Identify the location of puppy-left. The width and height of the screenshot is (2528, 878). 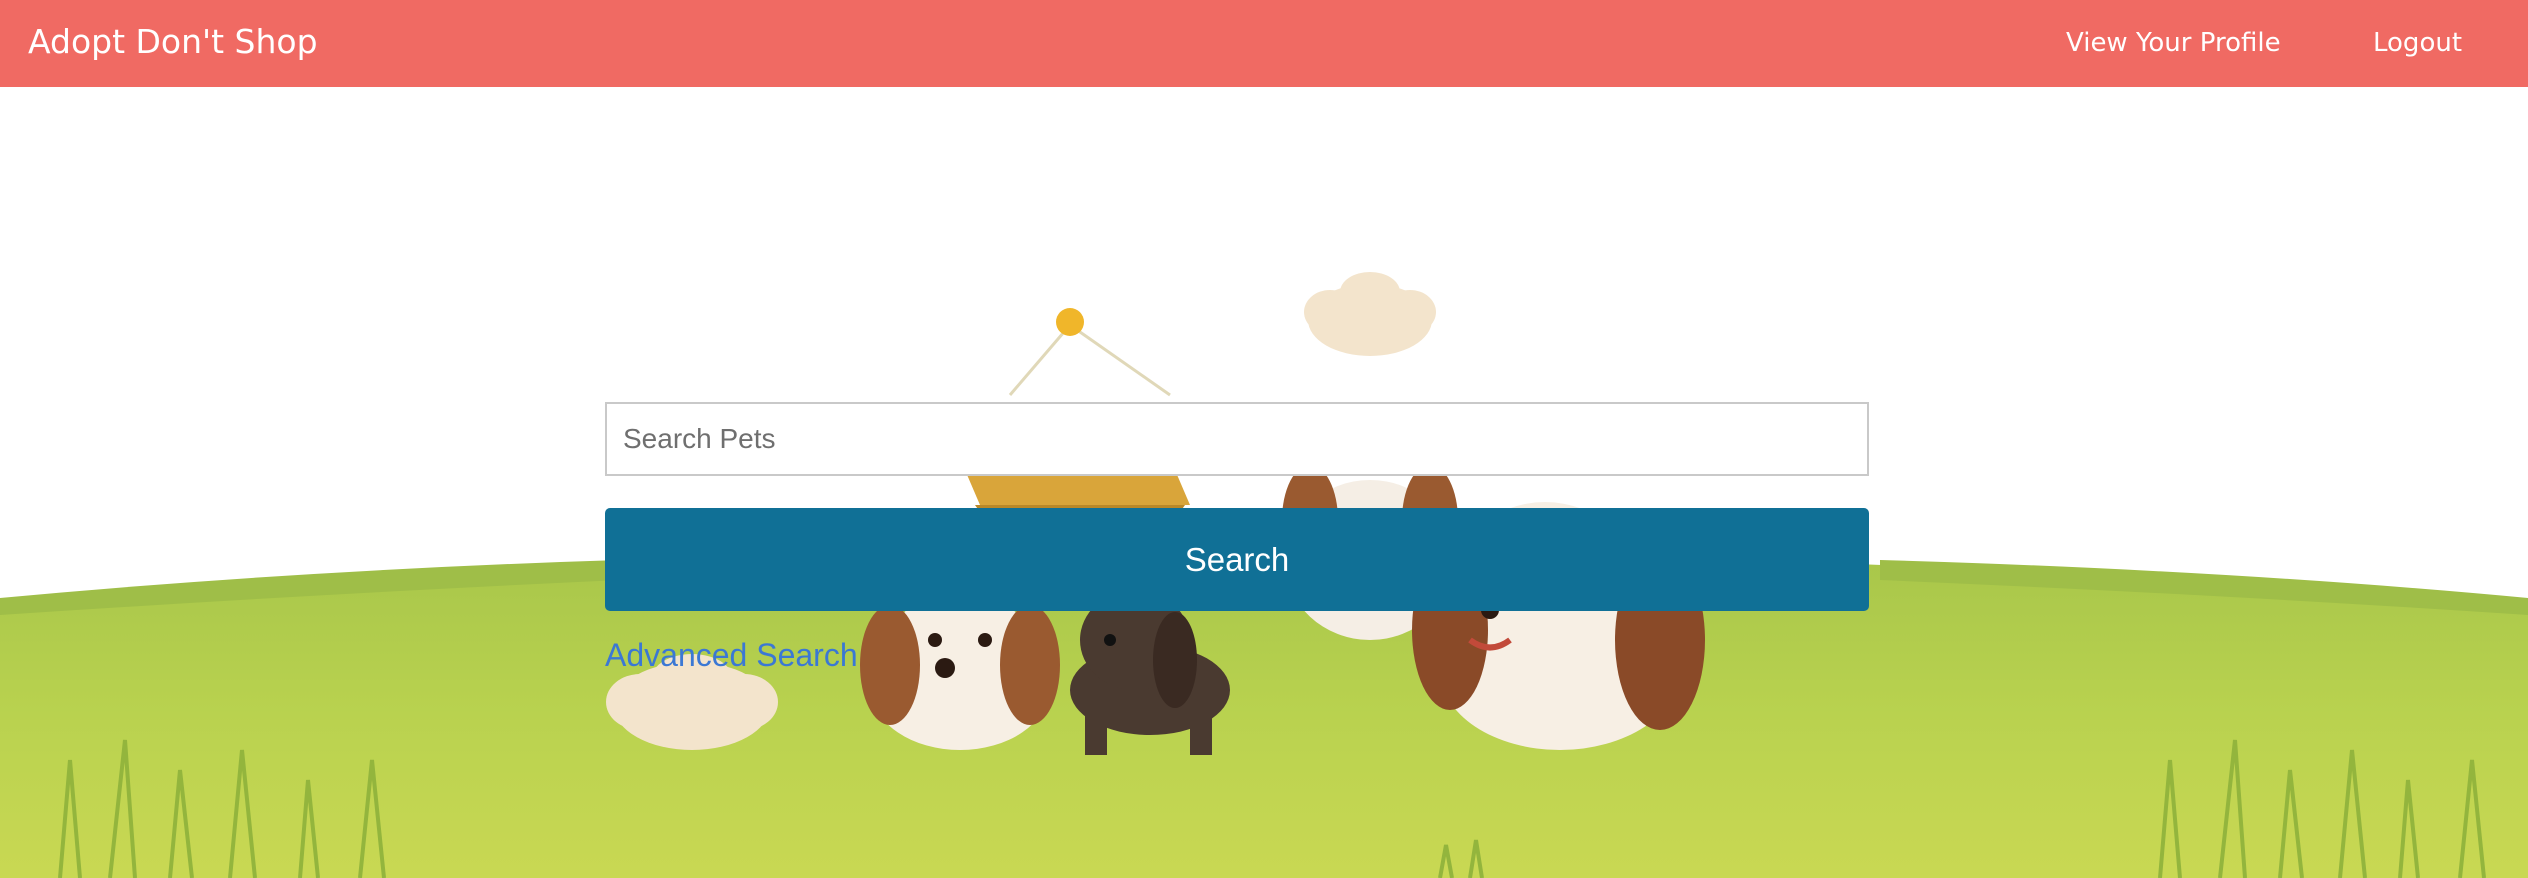
(960, 669).